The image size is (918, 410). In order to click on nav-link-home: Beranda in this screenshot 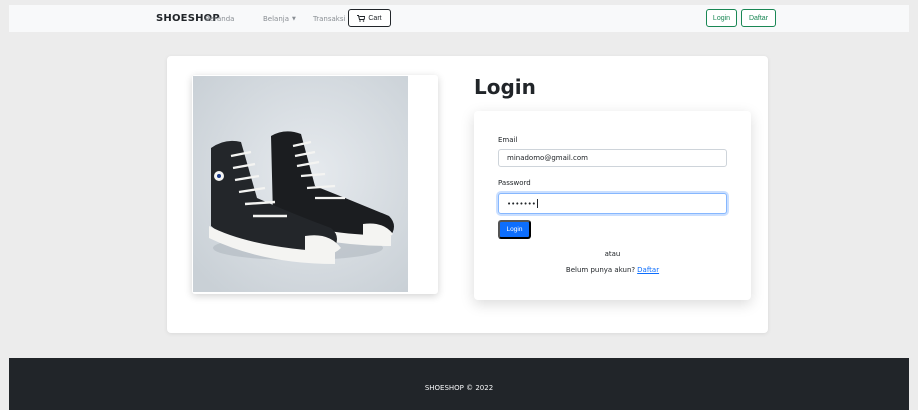, I will do `click(219, 19)`.